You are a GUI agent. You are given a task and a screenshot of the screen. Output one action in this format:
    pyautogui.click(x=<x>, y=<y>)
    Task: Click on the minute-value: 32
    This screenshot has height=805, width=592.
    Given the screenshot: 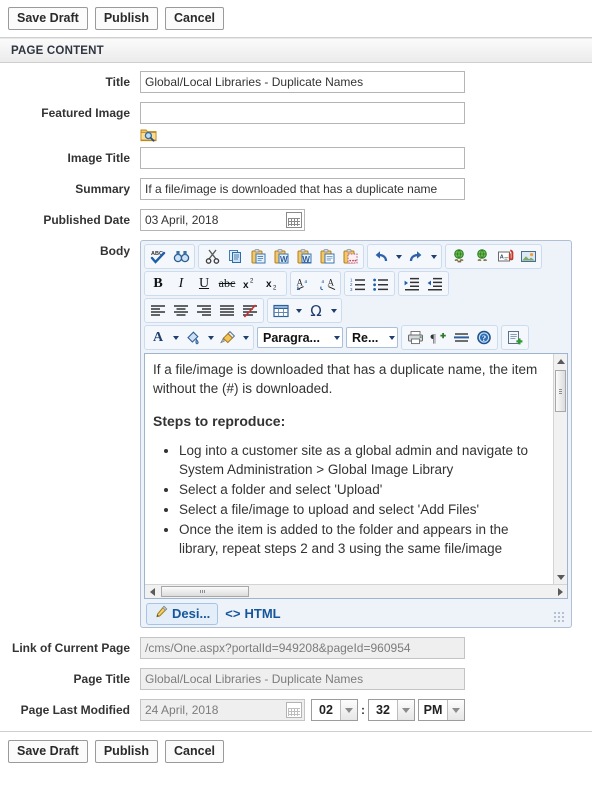 What is the action you would take?
    pyautogui.click(x=383, y=710)
    